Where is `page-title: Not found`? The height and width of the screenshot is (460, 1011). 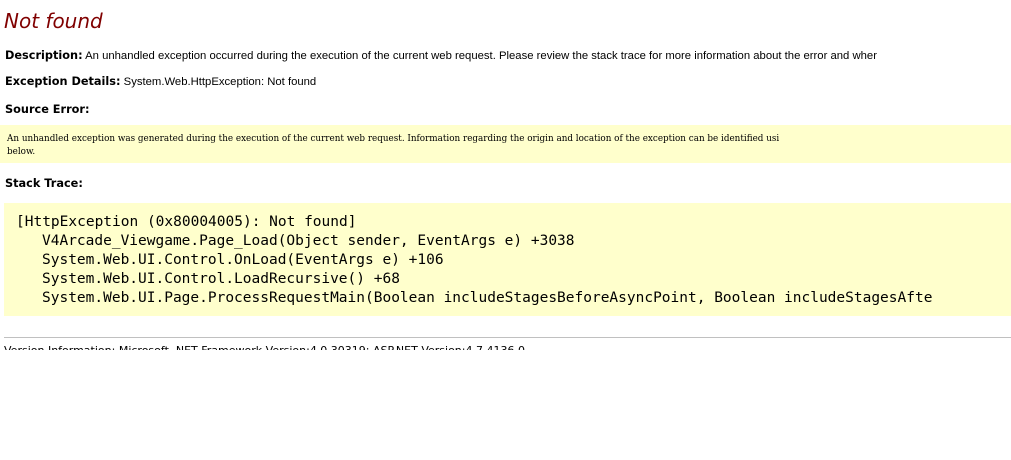
page-title: Not found is located at coordinates (53, 21).